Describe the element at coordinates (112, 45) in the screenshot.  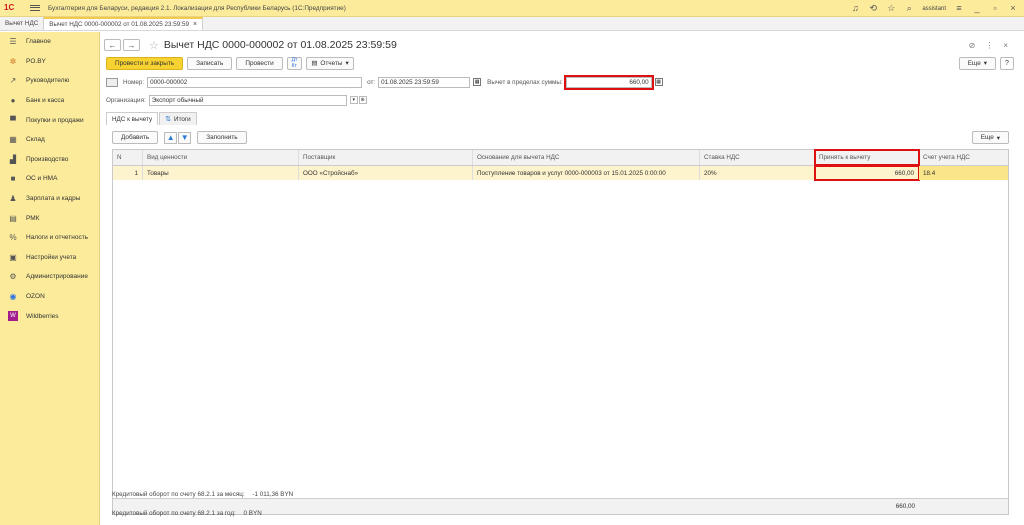
I see `back-button: ←` at that location.